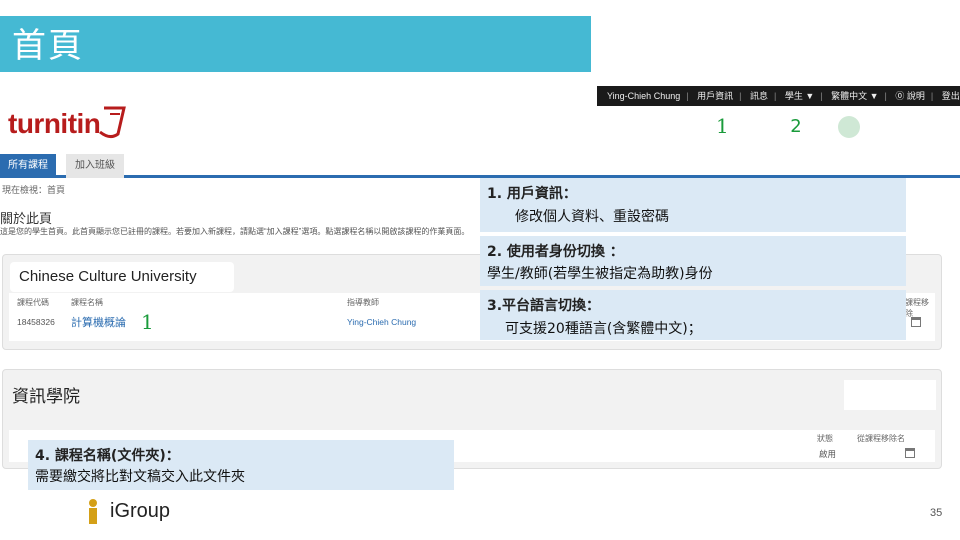 Image resolution: width=960 pixels, height=540 pixels. What do you see at coordinates (241, 465) in the screenshot?
I see `callout-course-folder: 4. 課程名稱(文件夾)： 需要繳交將比對文稿交入此文件夾` at bounding box center [241, 465].